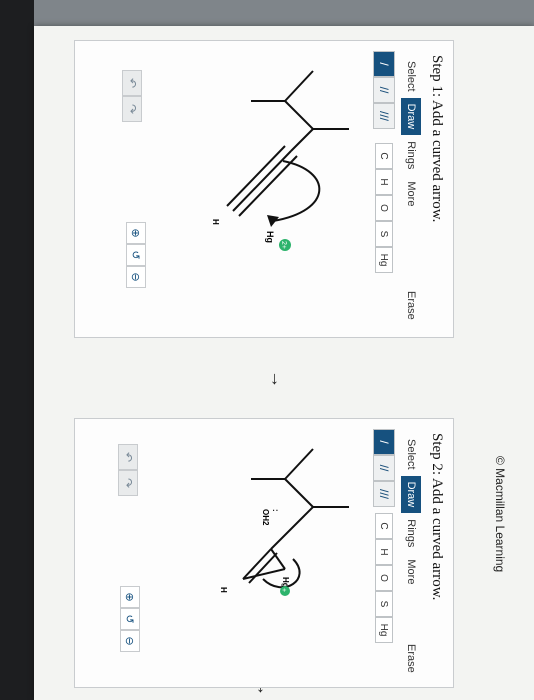  What do you see at coordinates (384, 156) in the screenshot?
I see `step1-atom-c: C` at bounding box center [384, 156].